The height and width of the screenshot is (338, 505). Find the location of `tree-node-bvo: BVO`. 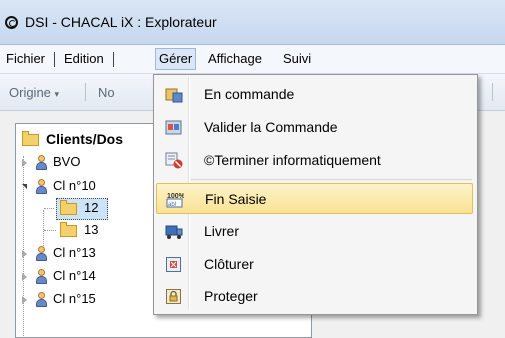

tree-node-bvo: BVO is located at coordinates (82, 162).